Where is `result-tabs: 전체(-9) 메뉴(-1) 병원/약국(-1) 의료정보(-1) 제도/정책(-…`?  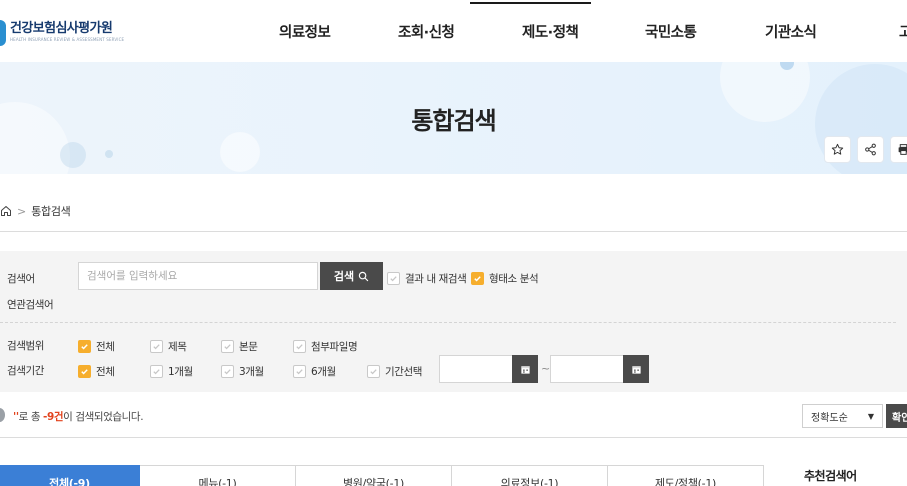 result-tabs: 전체(-9) 메뉴(-1) 병원/약국(-1) 의료정보(-1) 제도/정책(-… is located at coordinates (382, 475).